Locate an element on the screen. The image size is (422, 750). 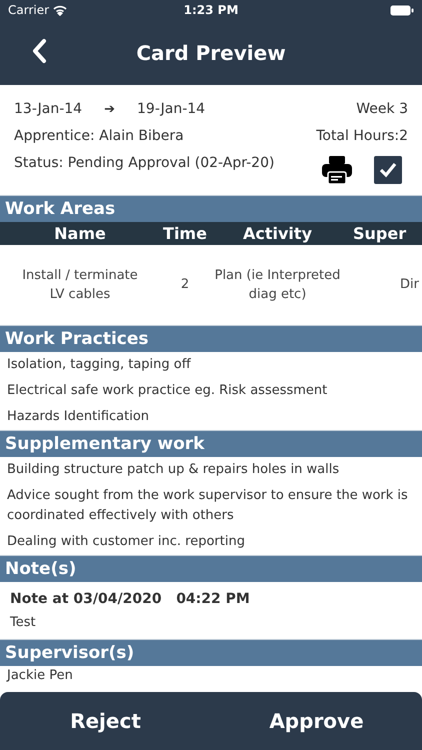
note-text: Test is located at coordinates (23, 623).